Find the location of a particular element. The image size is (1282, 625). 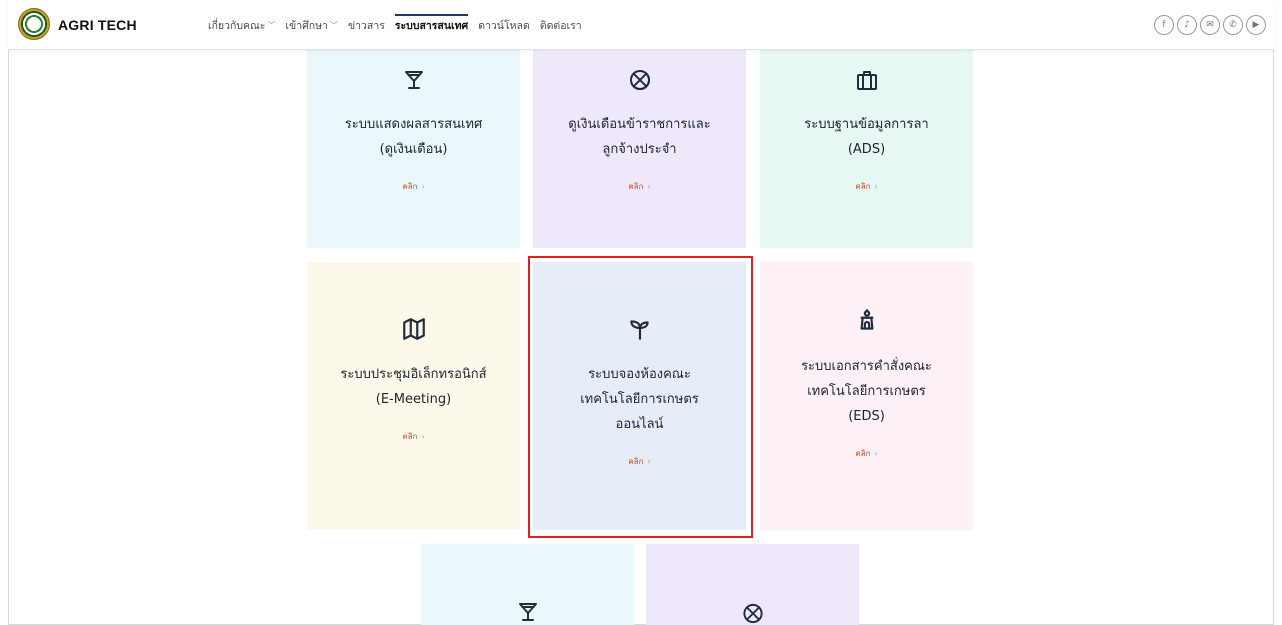

phone-icon: ✆ is located at coordinates (1233, 25).